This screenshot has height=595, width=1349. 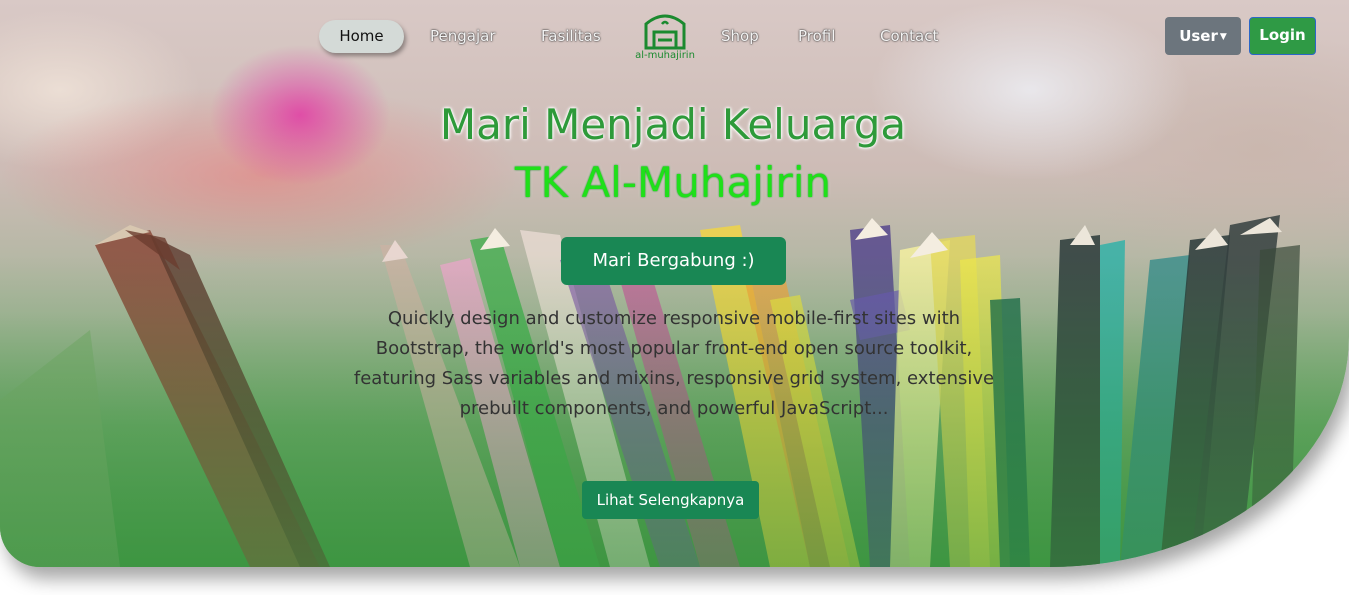 What do you see at coordinates (673, 261) in the screenshot?
I see `join-button: Mari Bergabung :)` at bounding box center [673, 261].